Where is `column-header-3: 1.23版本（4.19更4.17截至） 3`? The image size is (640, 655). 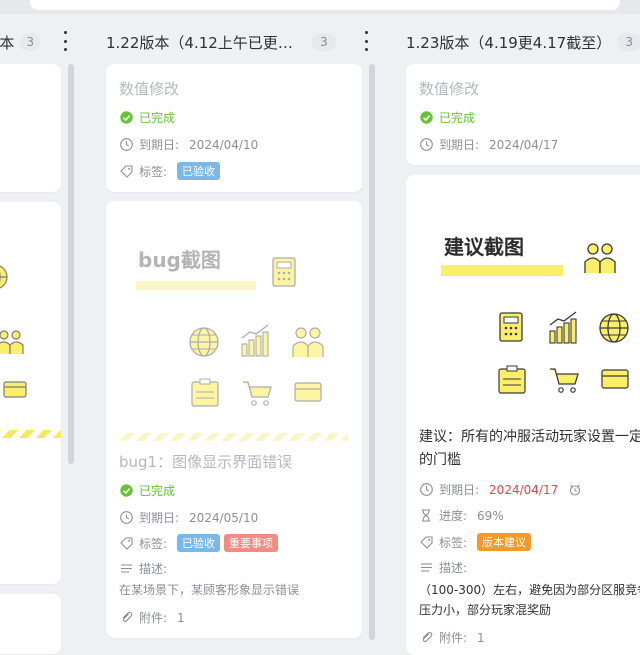 column-header-3: 1.23版本（4.19更4.17截至） 3 is located at coordinates (523, 42).